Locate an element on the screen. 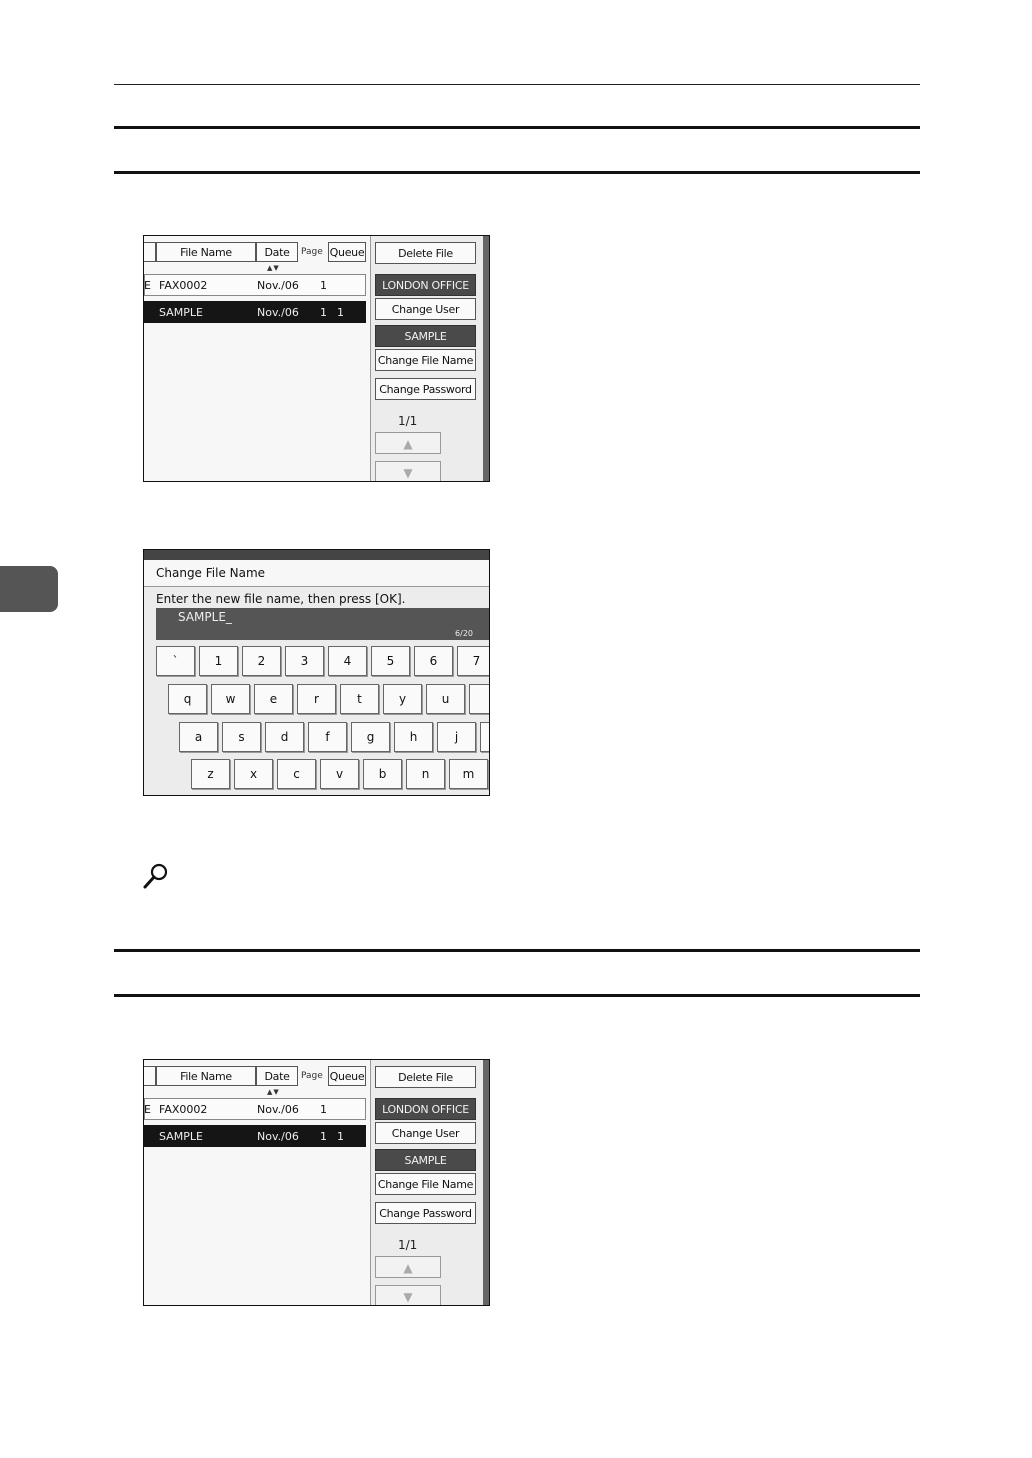 This screenshot has height=1458, width=1032. header-rule is located at coordinates (517, 84).